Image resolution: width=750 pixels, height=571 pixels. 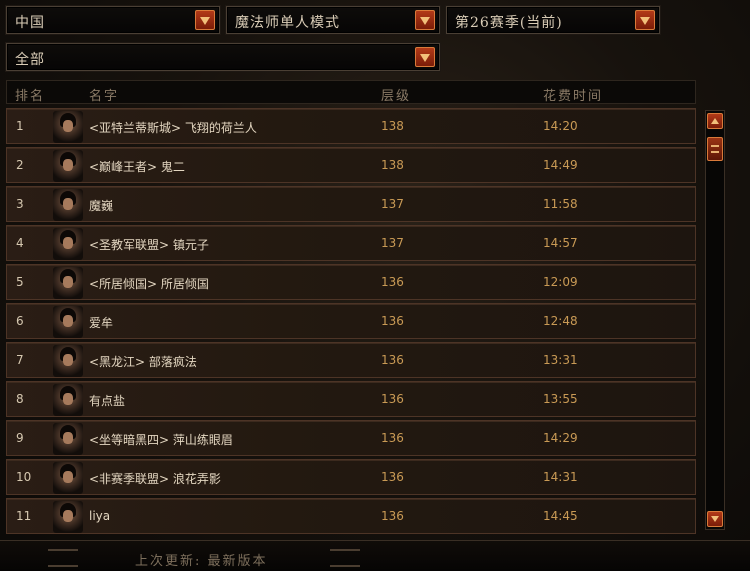 What do you see at coordinates (715, 121) in the screenshot?
I see `scroll-up-icon` at bounding box center [715, 121].